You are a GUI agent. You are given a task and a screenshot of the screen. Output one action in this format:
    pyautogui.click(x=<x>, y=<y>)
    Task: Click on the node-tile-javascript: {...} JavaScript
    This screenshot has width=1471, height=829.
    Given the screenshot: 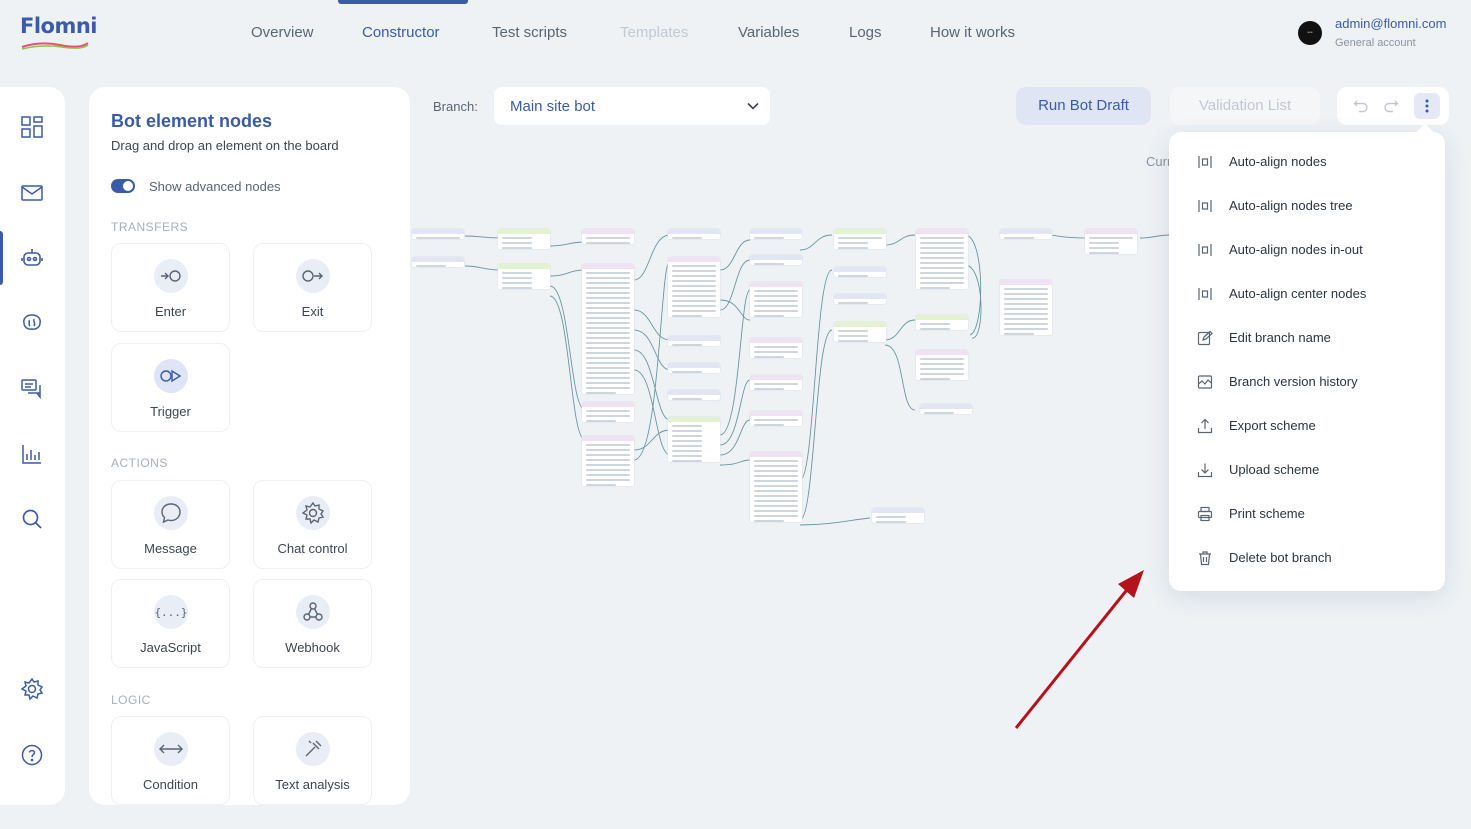 What is the action you would take?
    pyautogui.click(x=170, y=623)
    